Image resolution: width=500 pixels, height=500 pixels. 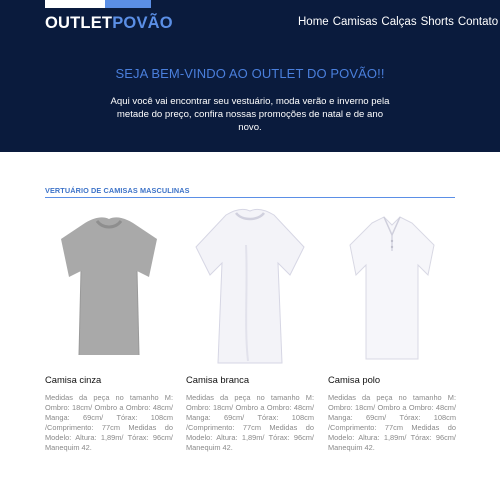 What do you see at coordinates (355, 22) in the screenshot?
I see `nav-camisas: Camisas` at bounding box center [355, 22].